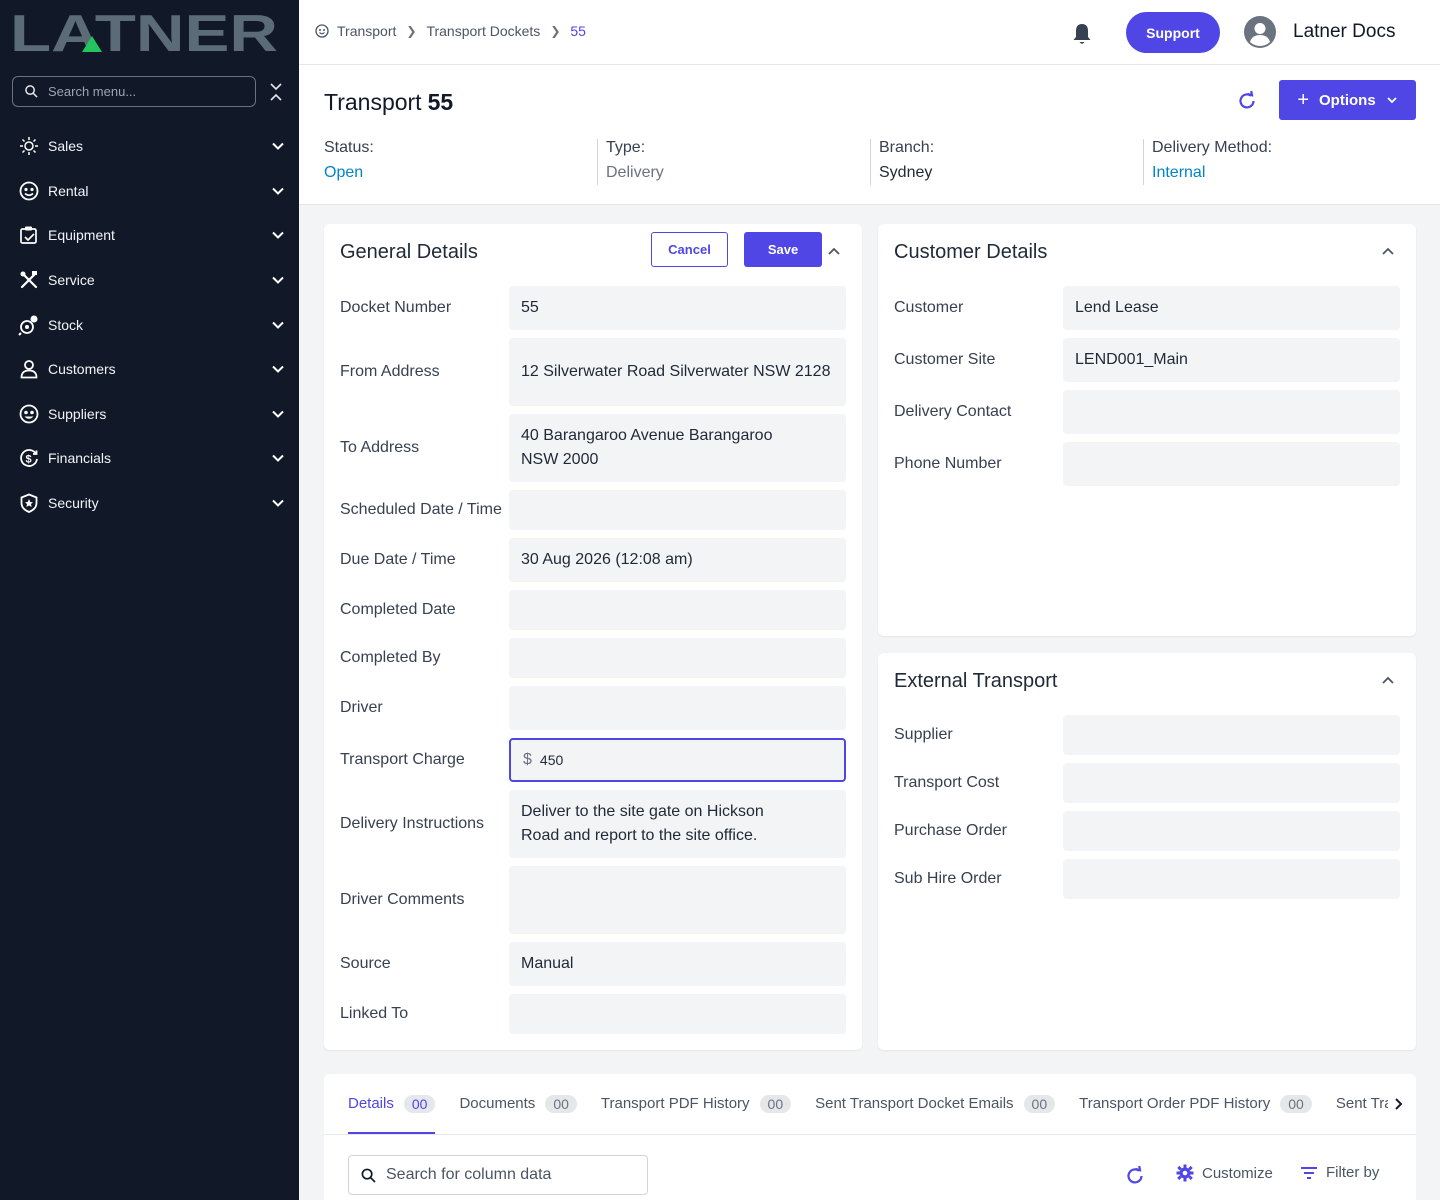 The image size is (1440, 1200). What do you see at coordinates (1347, 100) in the screenshot?
I see `options-button: + Options` at bounding box center [1347, 100].